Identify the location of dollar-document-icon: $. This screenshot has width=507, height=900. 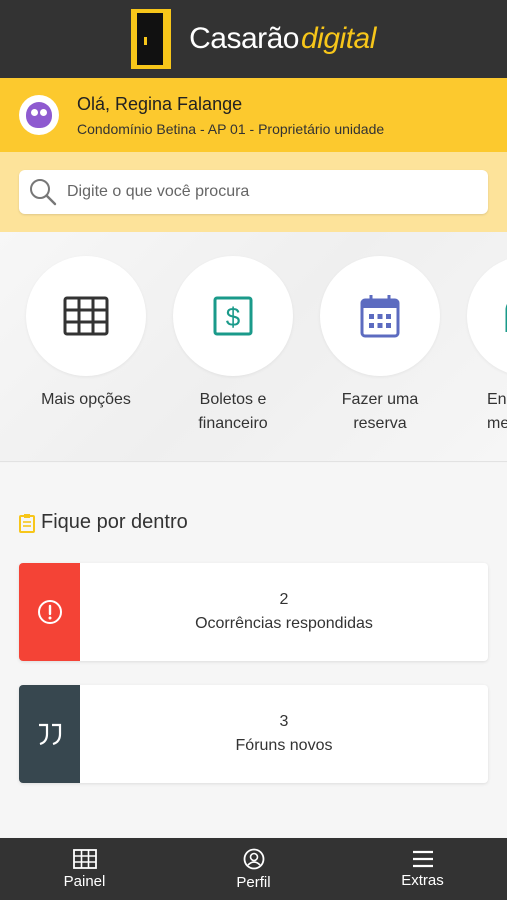
(233, 316).